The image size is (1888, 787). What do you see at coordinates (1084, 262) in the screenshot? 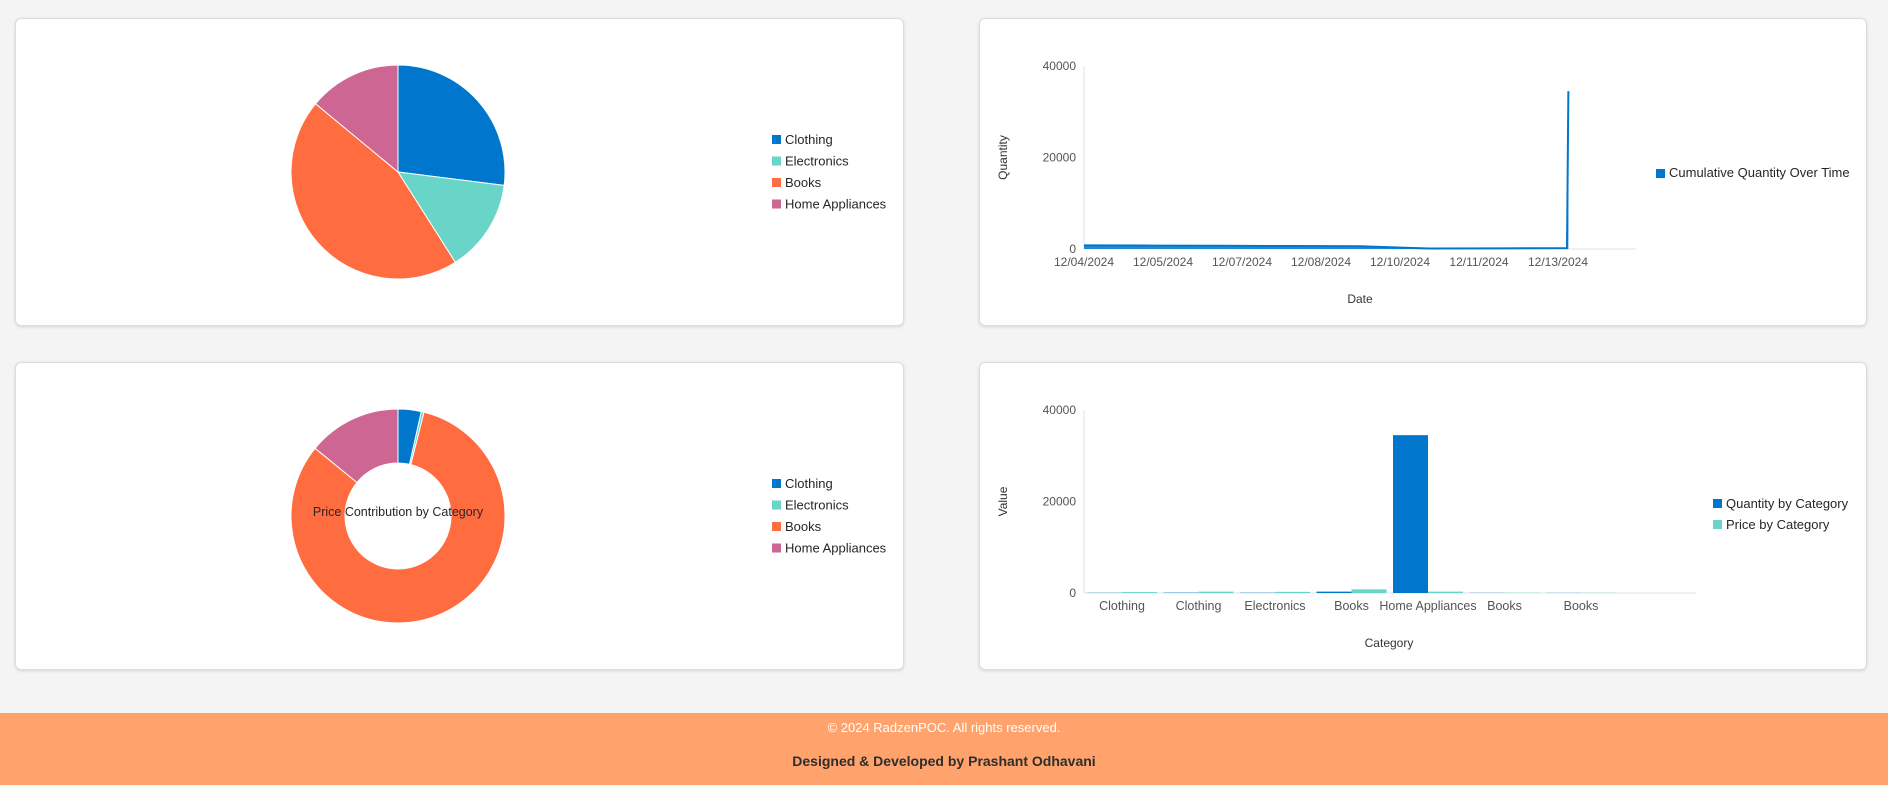
I see `x-tick-label: 12/04/2024` at bounding box center [1084, 262].